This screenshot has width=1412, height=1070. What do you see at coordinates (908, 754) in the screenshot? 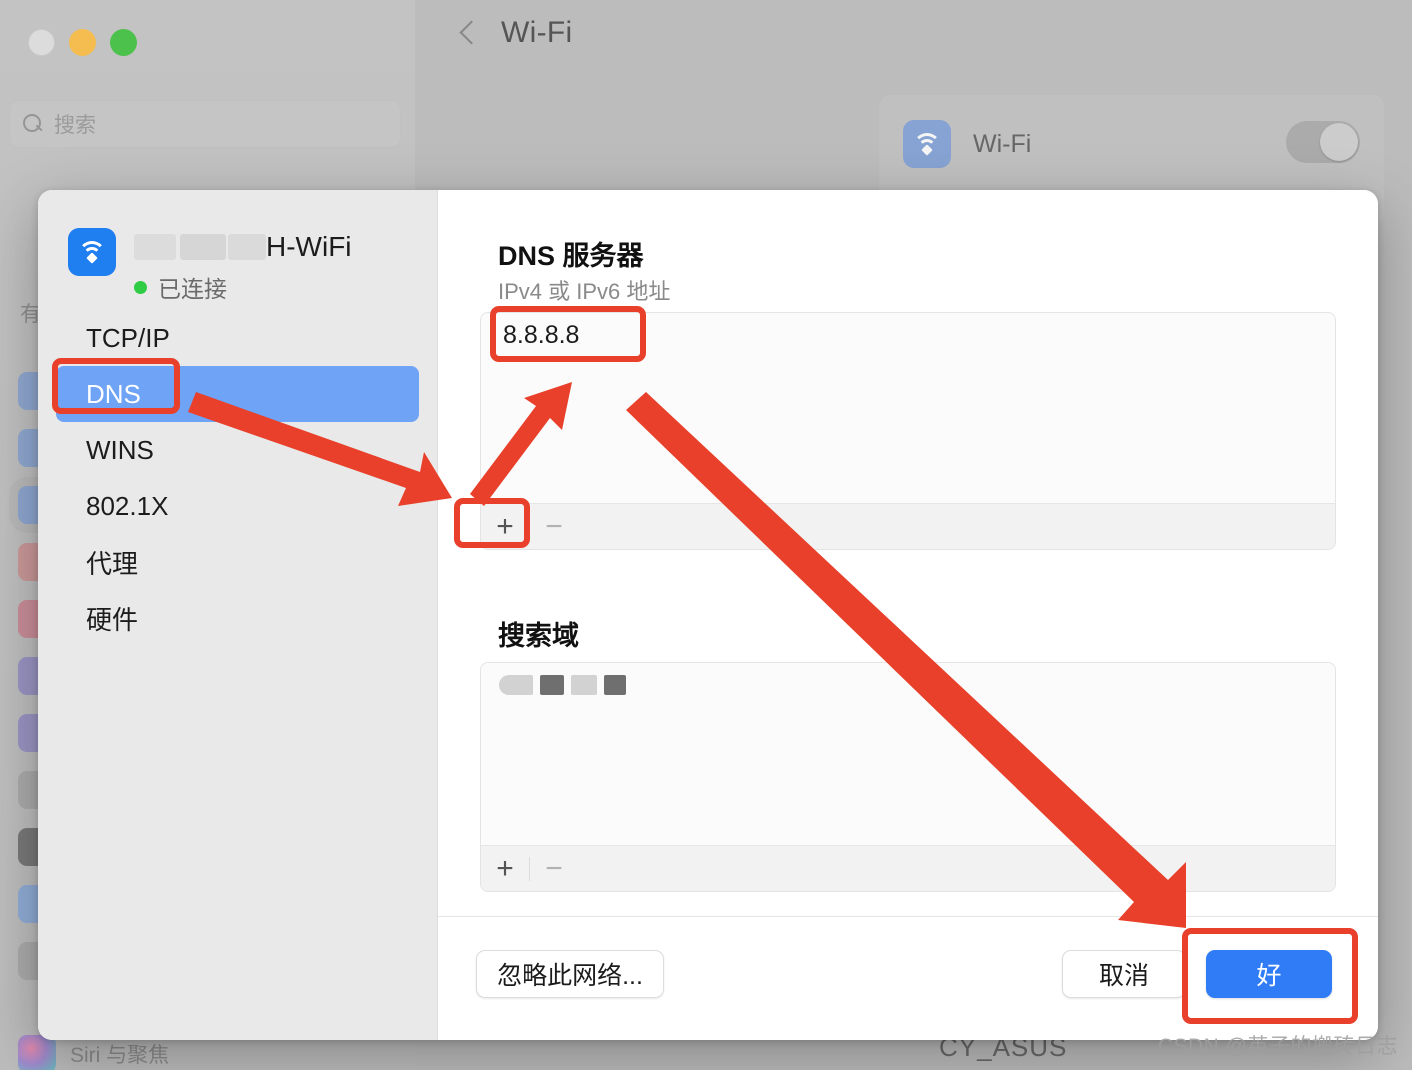
I see `search-domains-rows` at bounding box center [908, 754].